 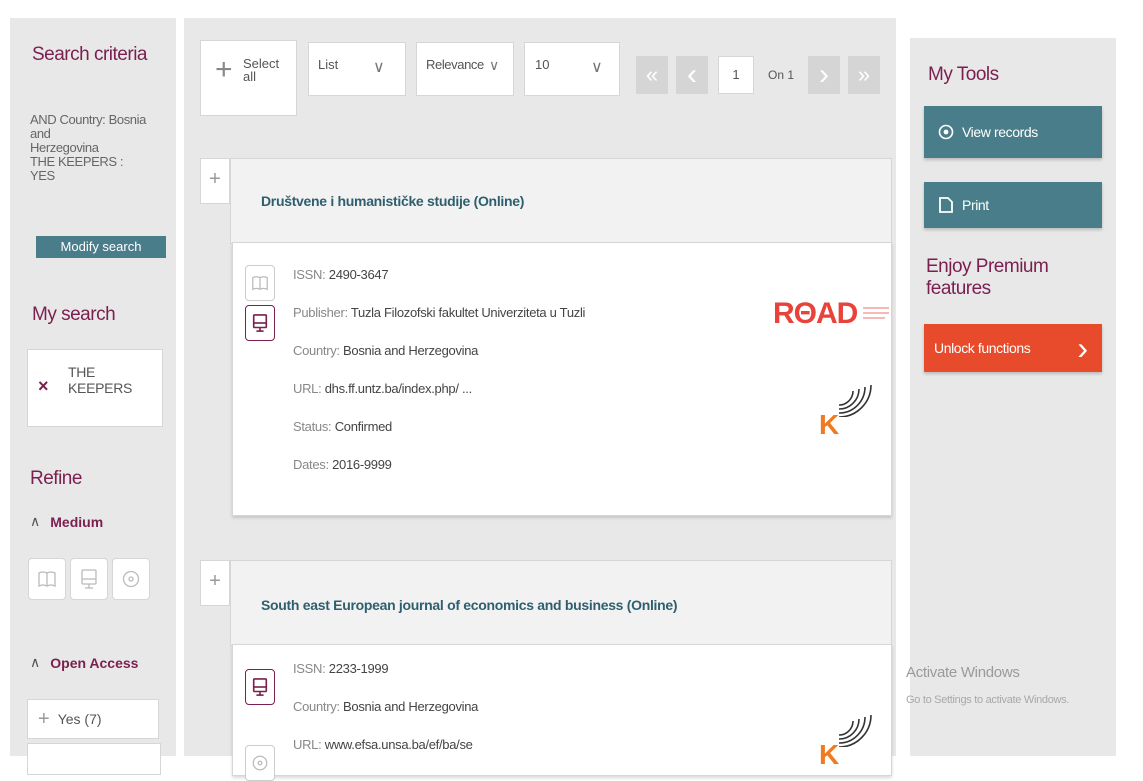 I want to click on modify-search-button: Modify search, so click(x=101, y=247).